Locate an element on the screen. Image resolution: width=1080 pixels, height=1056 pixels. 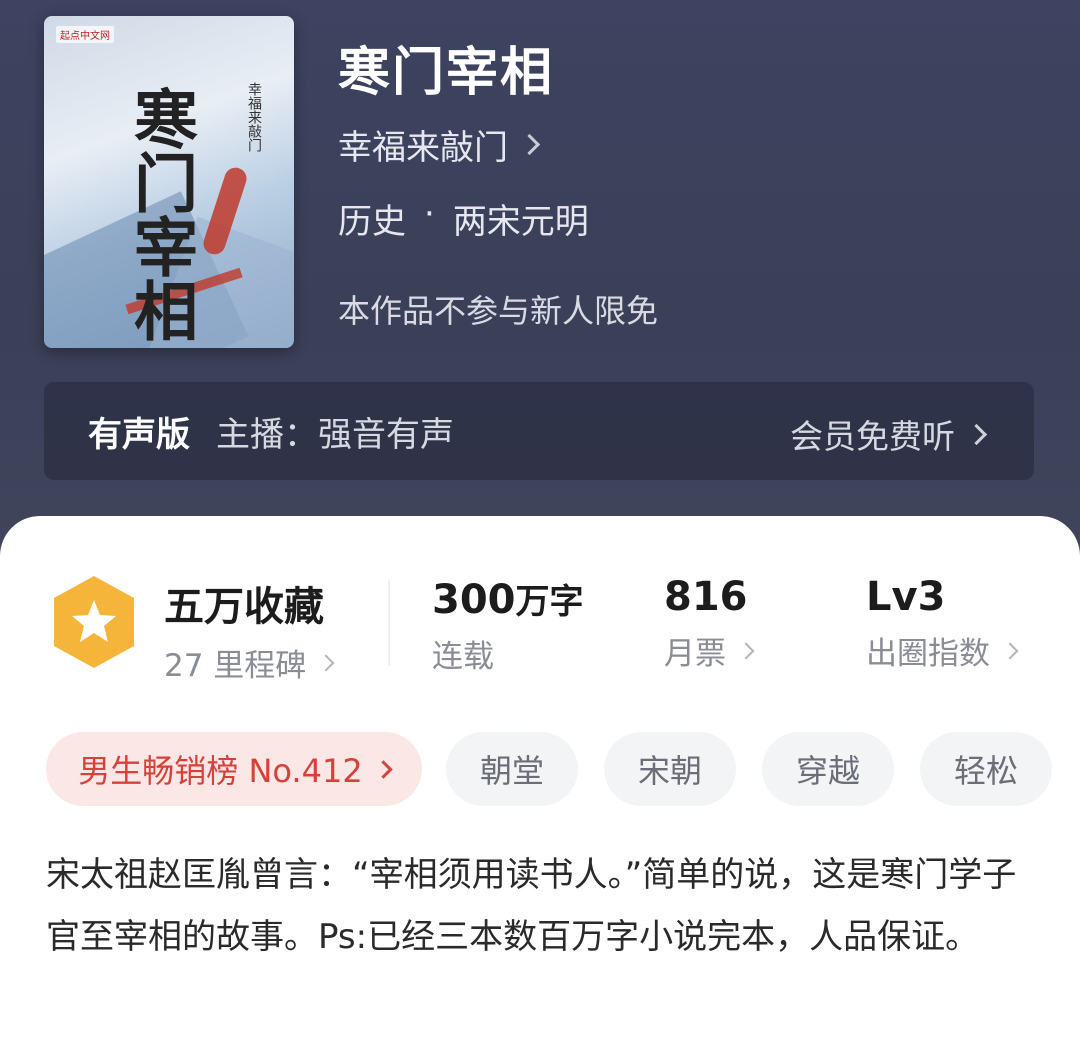
audio-anchor: 主播：强音有声 is located at coordinates (335, 434).